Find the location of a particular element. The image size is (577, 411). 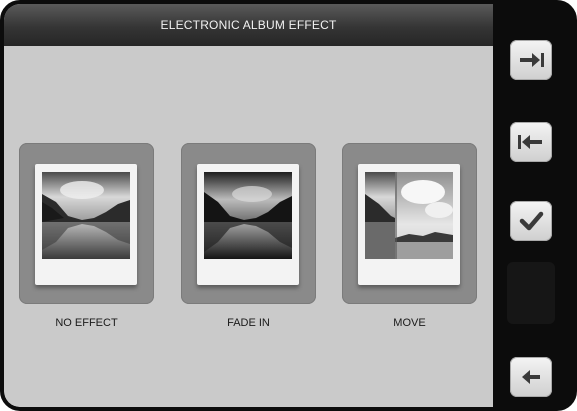

empty-button-slot is located at coordinates (531, 293).